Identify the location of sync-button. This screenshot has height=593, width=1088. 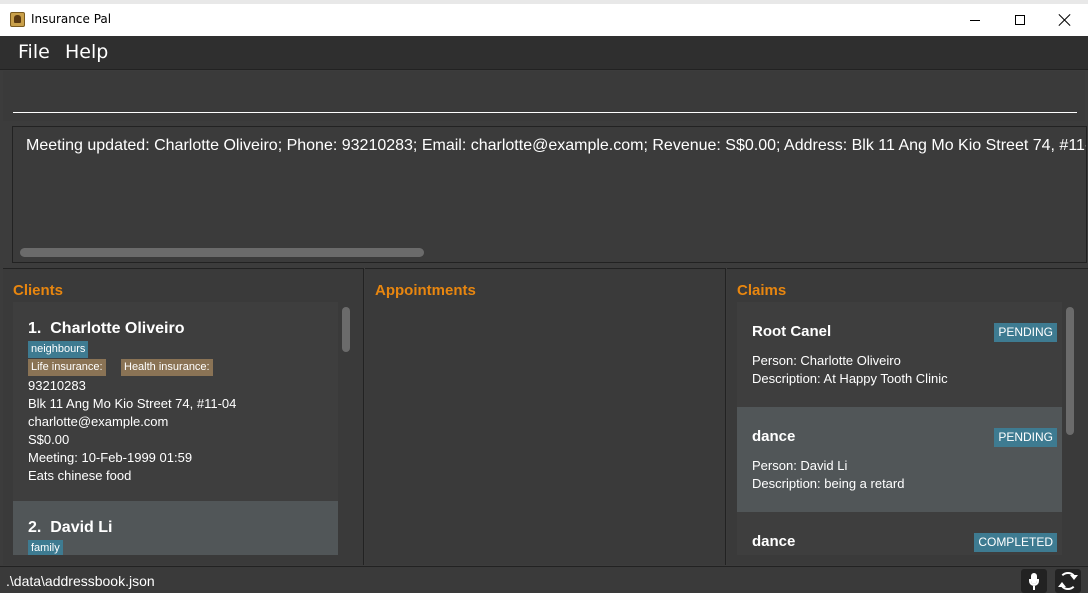
(1068, 581).